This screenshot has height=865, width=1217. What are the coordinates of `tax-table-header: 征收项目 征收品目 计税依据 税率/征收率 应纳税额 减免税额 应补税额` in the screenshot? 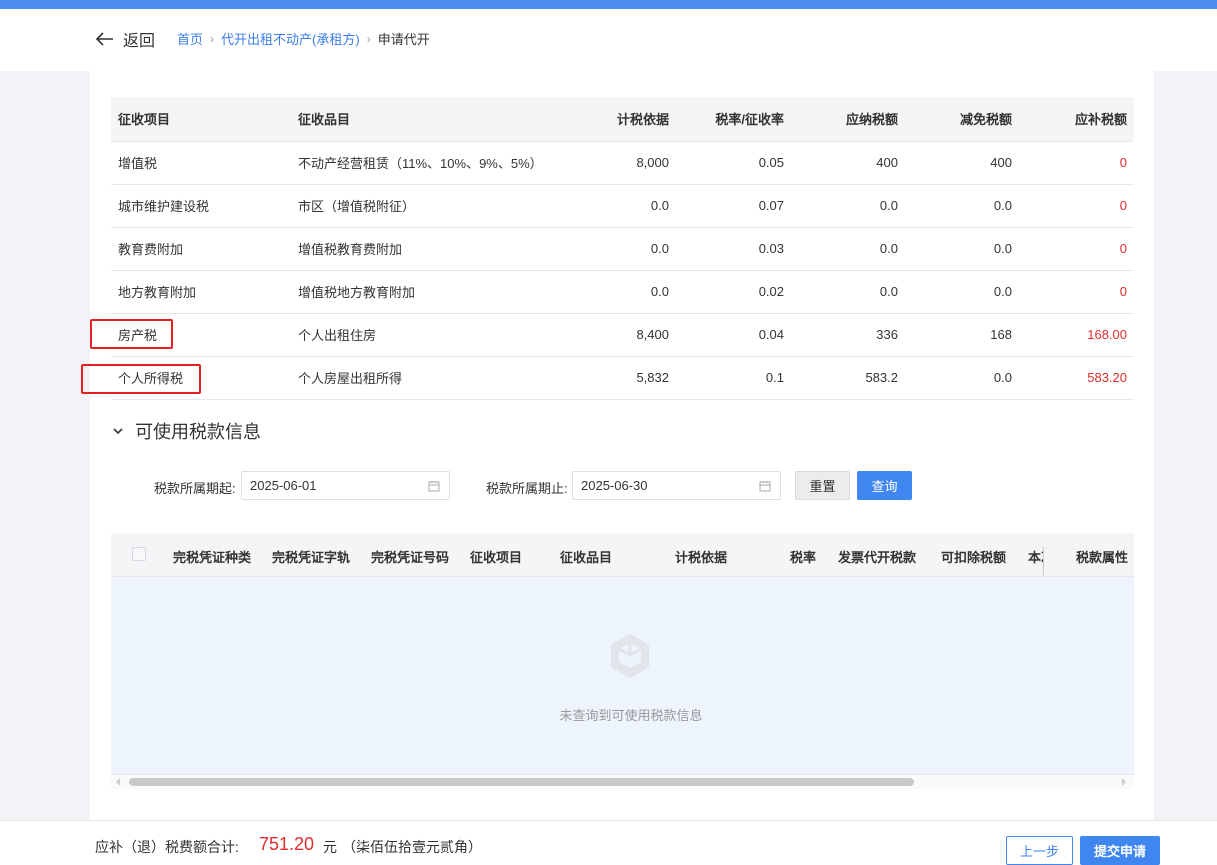 It's located at (622, 119).